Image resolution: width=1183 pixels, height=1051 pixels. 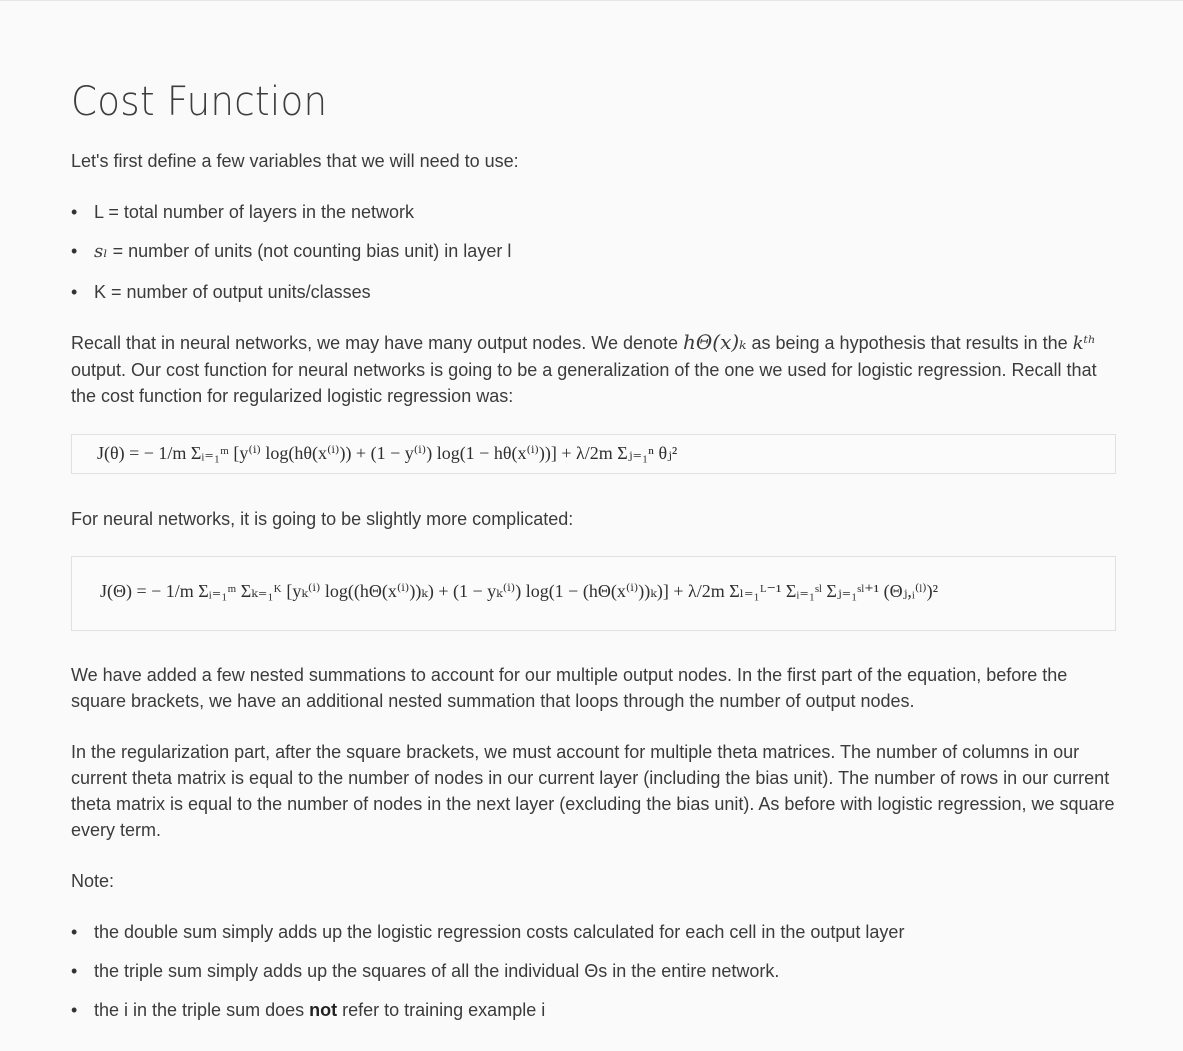 I want to click on note-label: Note:, so click(x=93, y=881).